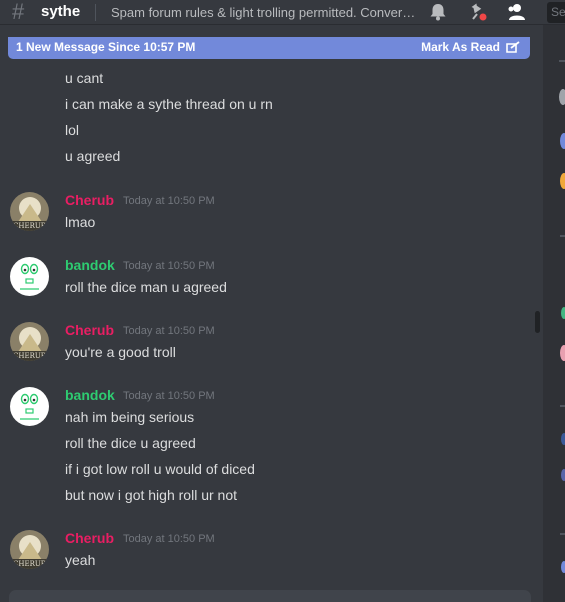 This screenshot has width=565, height=602. Describe the element at coordinates (478, 12) in the screenshot. I see `pin-icon` at that location.